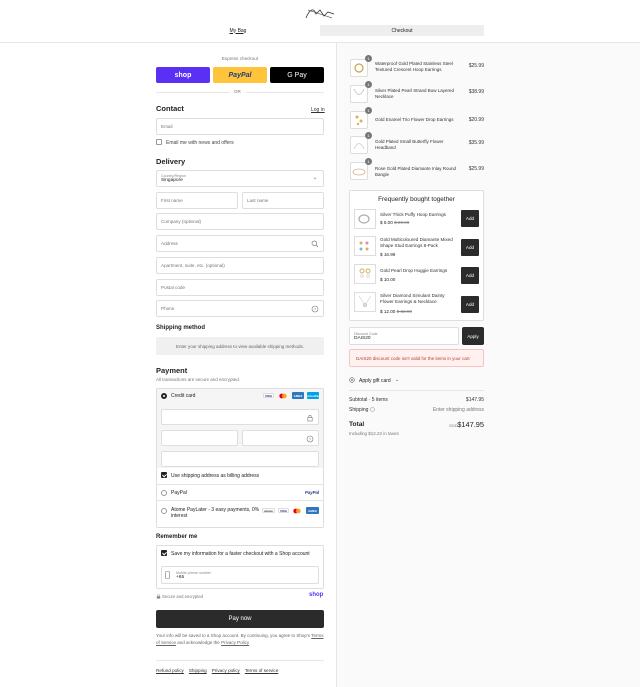 The image size is (640, 687). What do you see at coordinates (240, 459) in the screenshot?
I see `name-on-card-field` at bounding box center [240, 459].